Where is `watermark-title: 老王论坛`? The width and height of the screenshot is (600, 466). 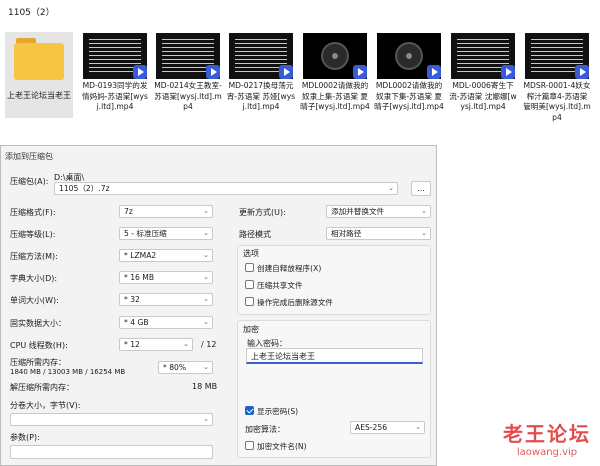
watermark-title: 老王论坛 is located at coordinates (547, 434).